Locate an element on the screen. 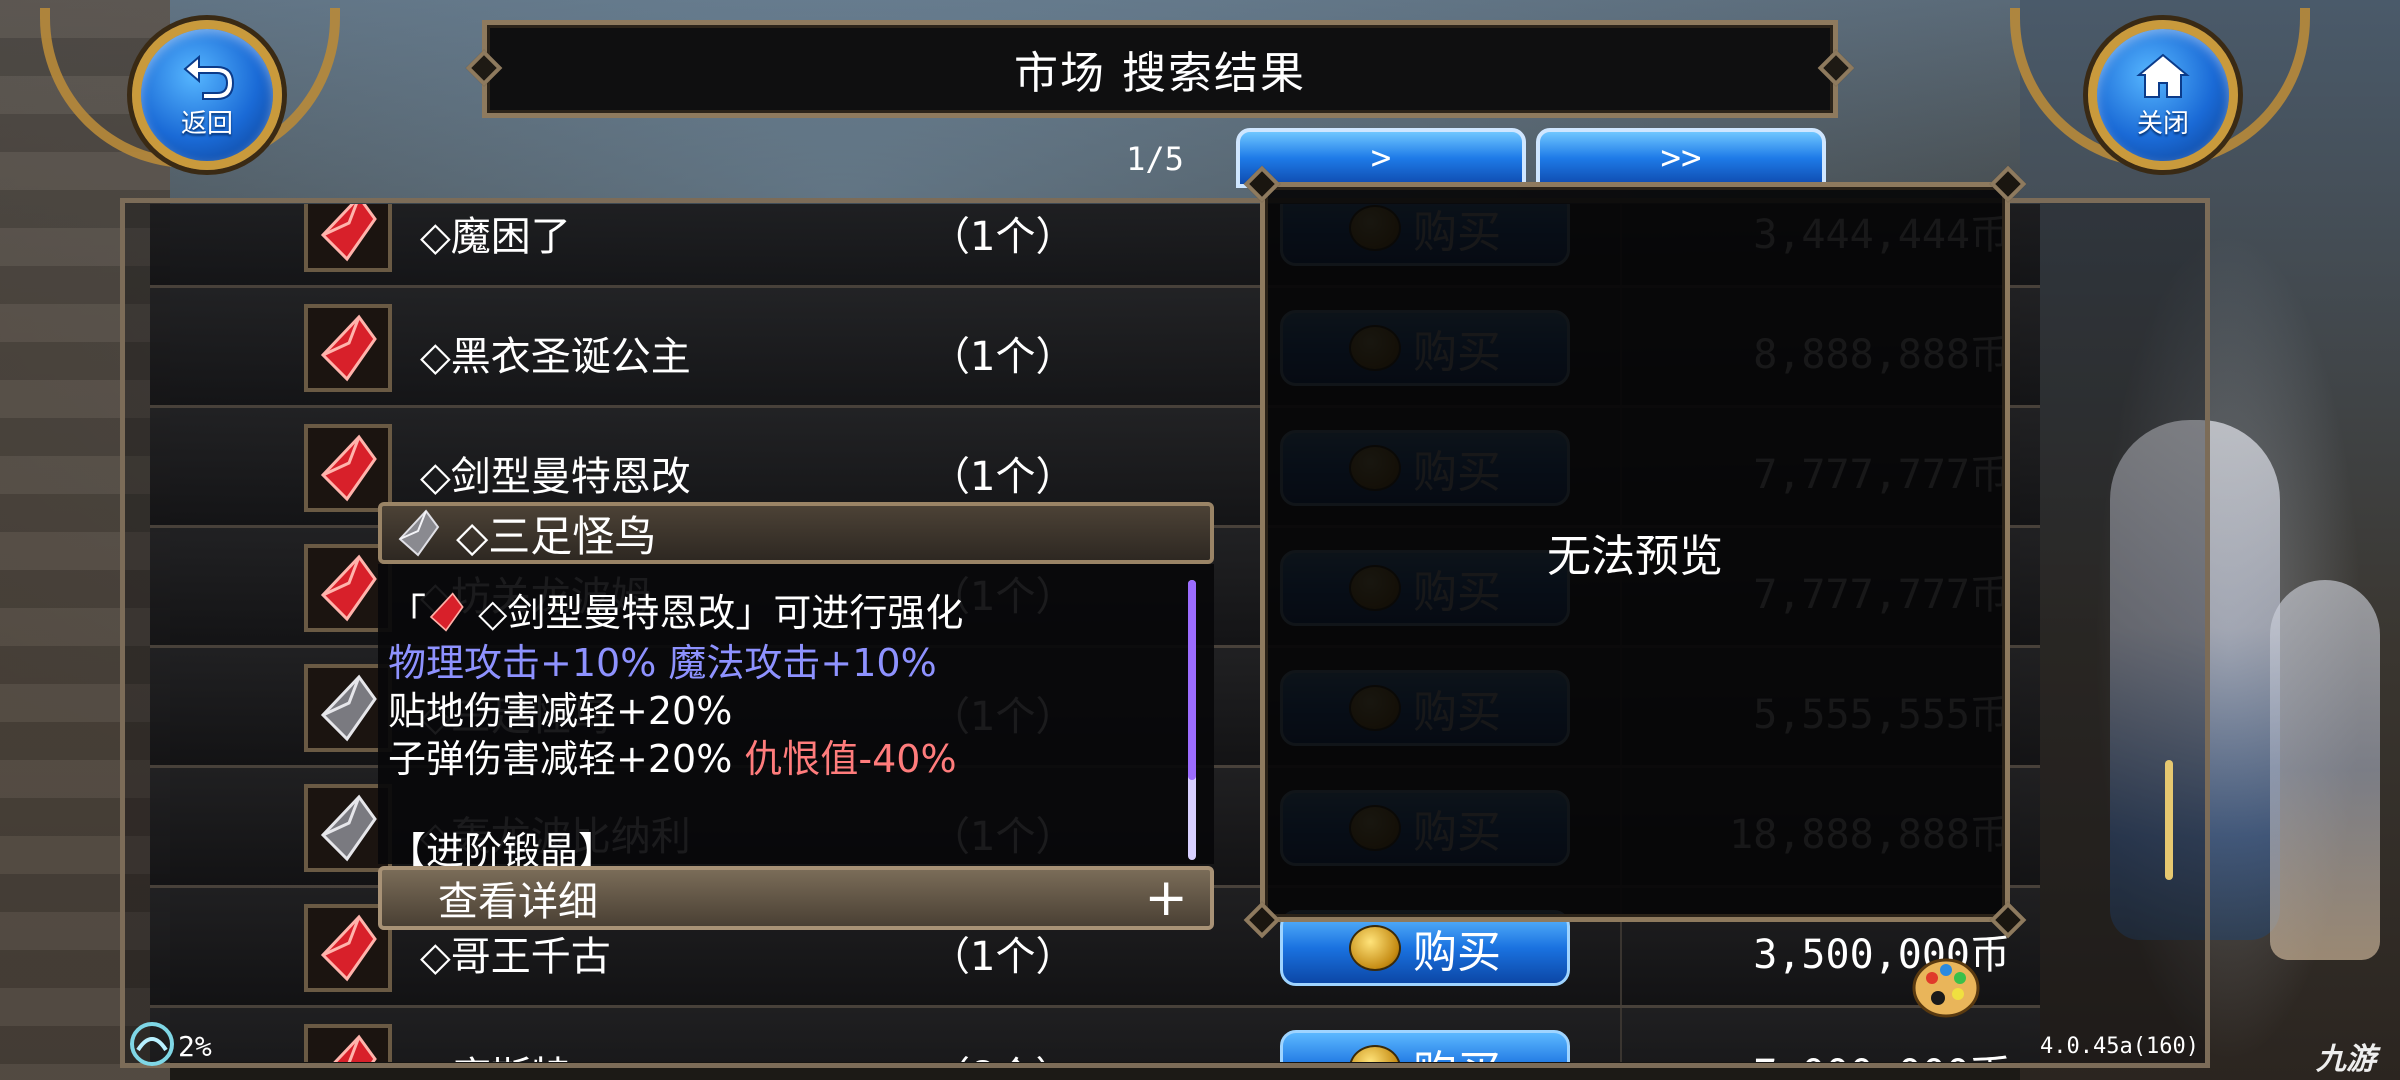  home-icon is located at coordinates (2163, 75).